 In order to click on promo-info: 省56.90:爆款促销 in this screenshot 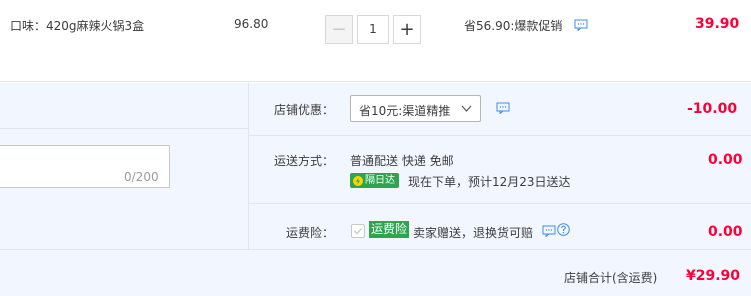, I will do `click(526, 25)`.